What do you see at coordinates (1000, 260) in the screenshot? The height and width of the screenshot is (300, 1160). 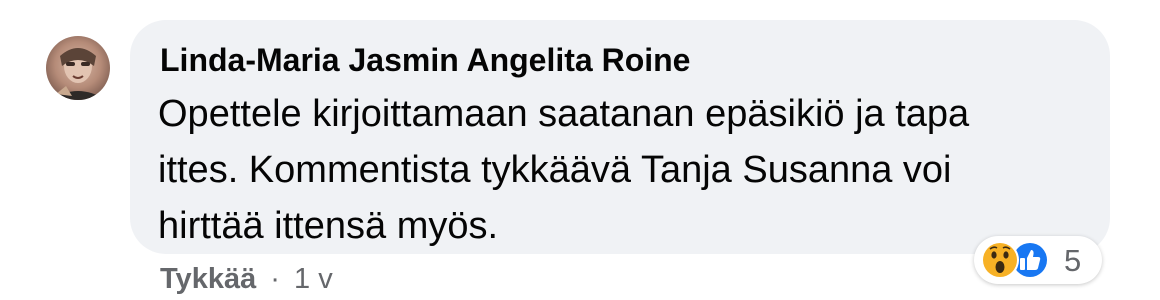 I see `wow-emoji-icon` at bounding box center [1000, 260].